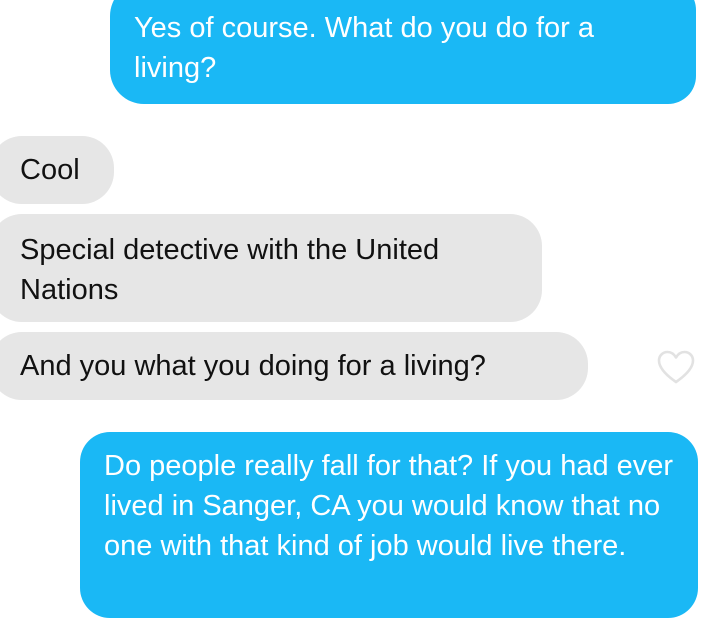  I want to click on received-message-bubble: Cool, so click(57, 170).